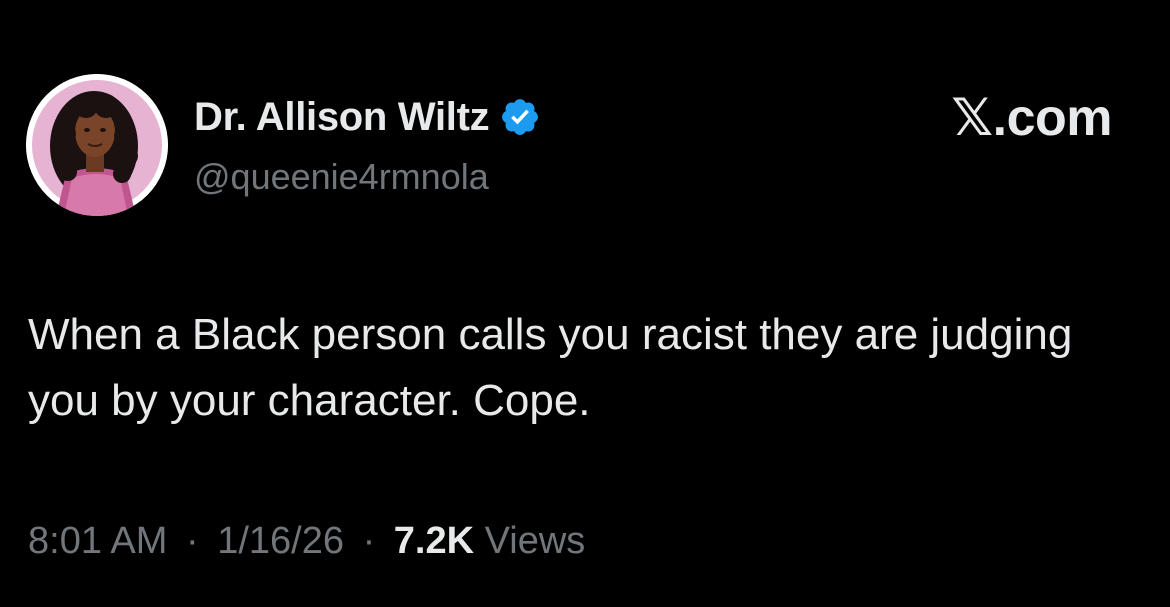 The image size is (1170, 607). What do you see at coordinates (342, 117) in the screenshot?
I see `author-display-name: Dr. Allison Wiltz` at bounding box center [342, 117].